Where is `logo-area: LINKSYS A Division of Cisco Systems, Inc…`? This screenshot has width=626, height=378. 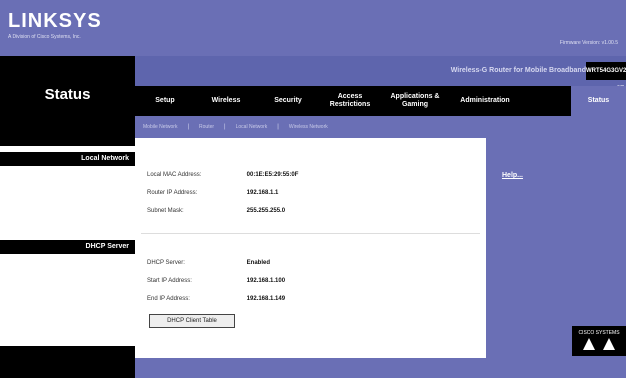 logo-area: LINKSYS A Division of Cisco Systems, Inc… is located at coordinates (67, 28).